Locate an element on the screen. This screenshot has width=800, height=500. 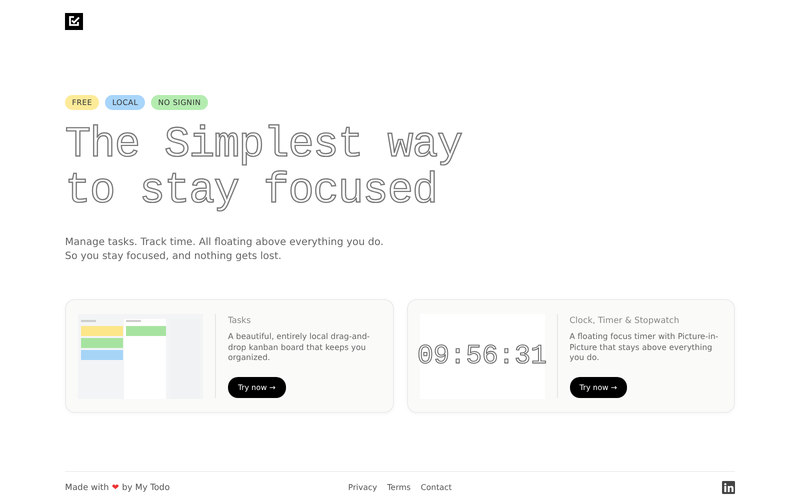
footer-text: by My Todo is located at coordinates (146, 487).